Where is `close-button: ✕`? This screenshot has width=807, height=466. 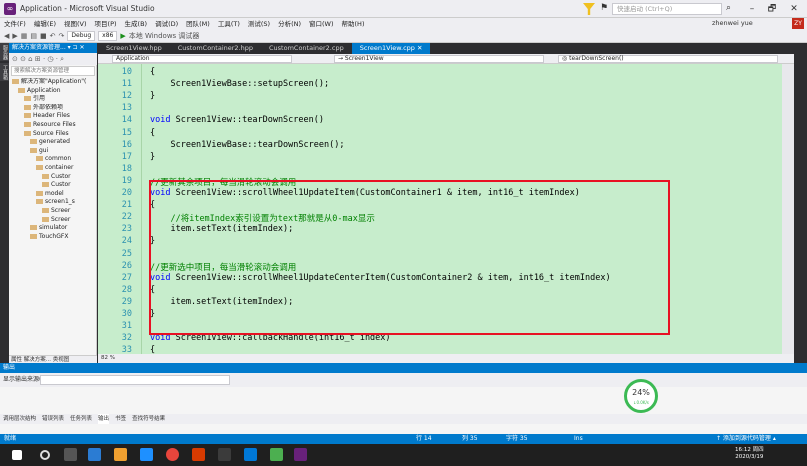
close-button: ✕ is located at coordinates (794, 9).